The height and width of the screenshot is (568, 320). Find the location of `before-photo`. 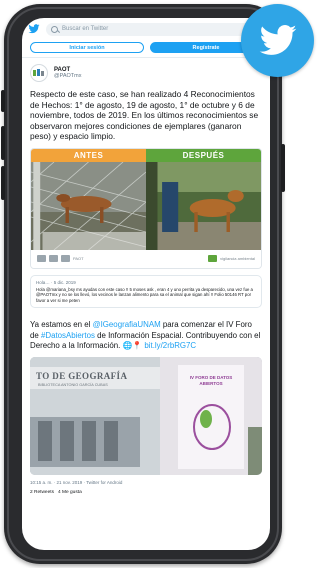

before-photo is located at coordinates (88, 205).